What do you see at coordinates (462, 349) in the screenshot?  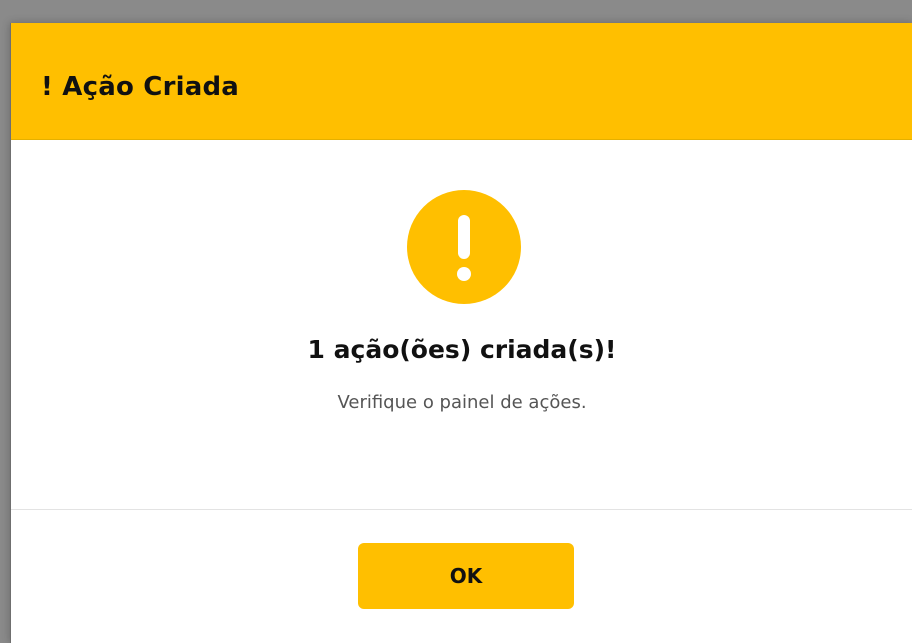 I see `alert-heading: 1 ação(ões) criada(s)!` at bounding box center [462, 349].